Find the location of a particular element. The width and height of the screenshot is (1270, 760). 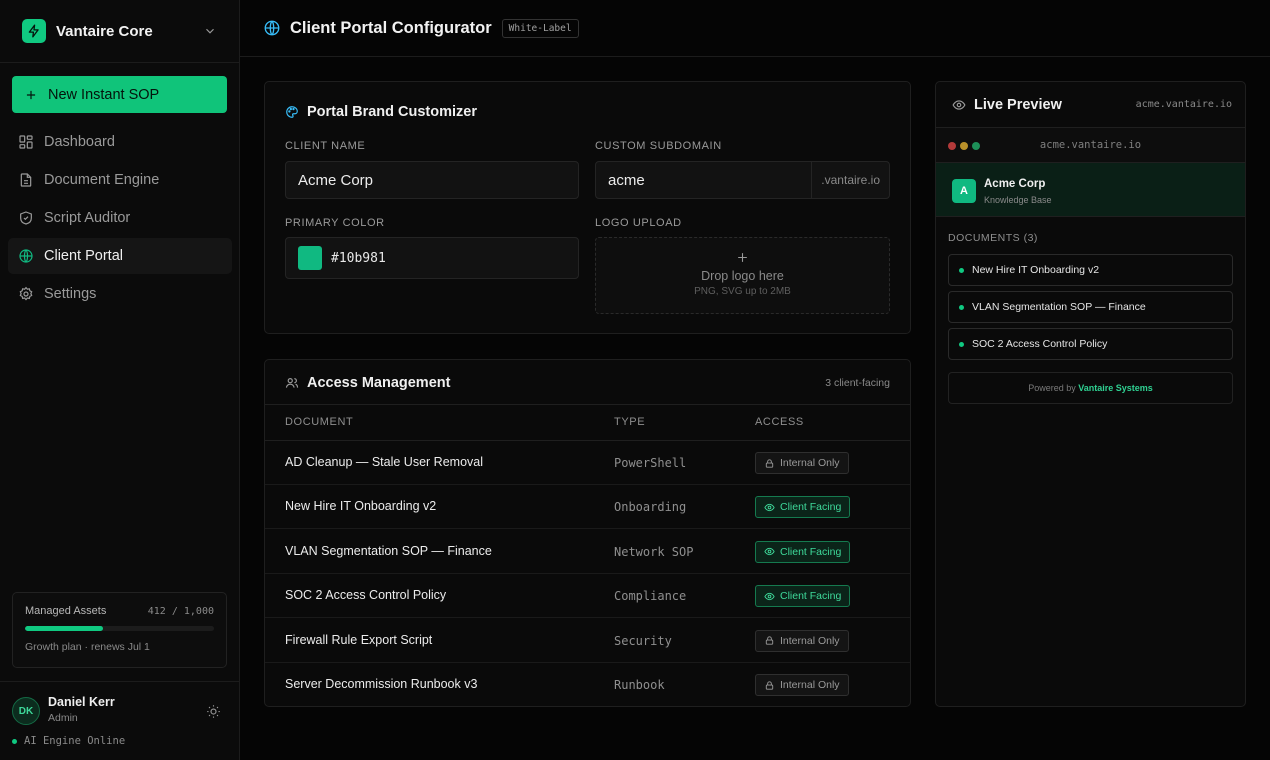

client-name-field is located at coordinates (432, 180).